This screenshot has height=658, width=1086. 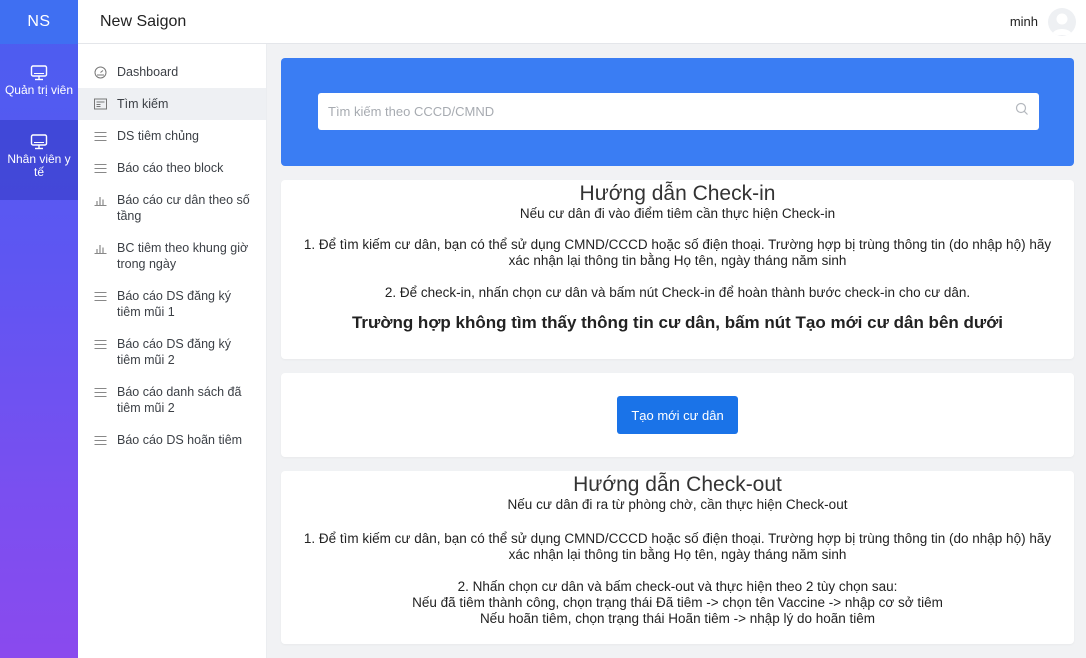 I want to click on sidebar-item-dashboard: Dashboard, so click(x=172, y=72).